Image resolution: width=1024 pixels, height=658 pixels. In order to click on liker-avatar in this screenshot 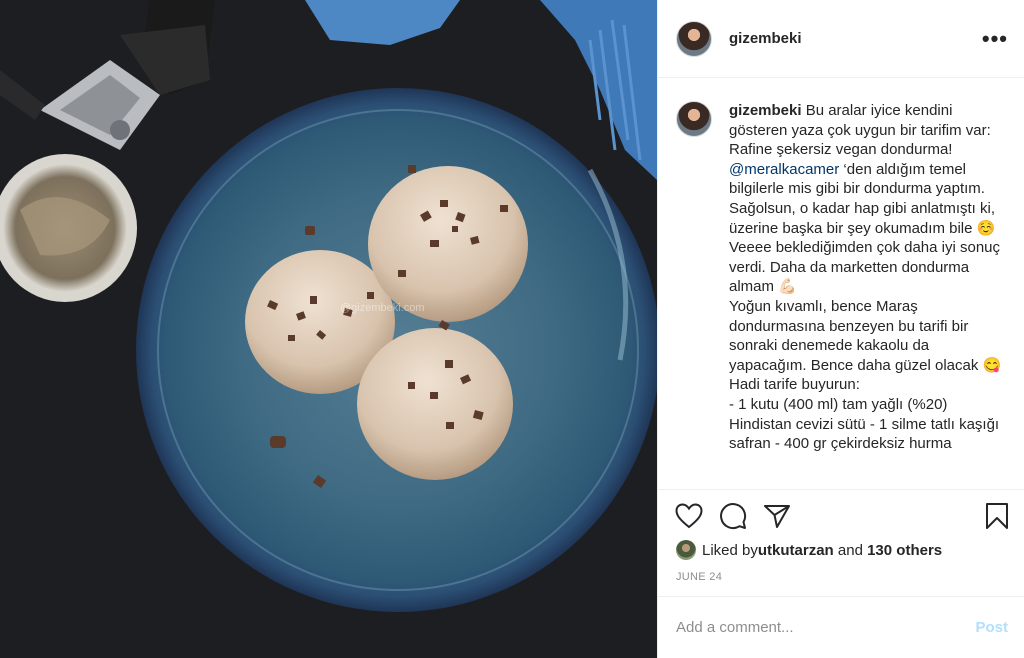, I will do `click(686, 550)`.